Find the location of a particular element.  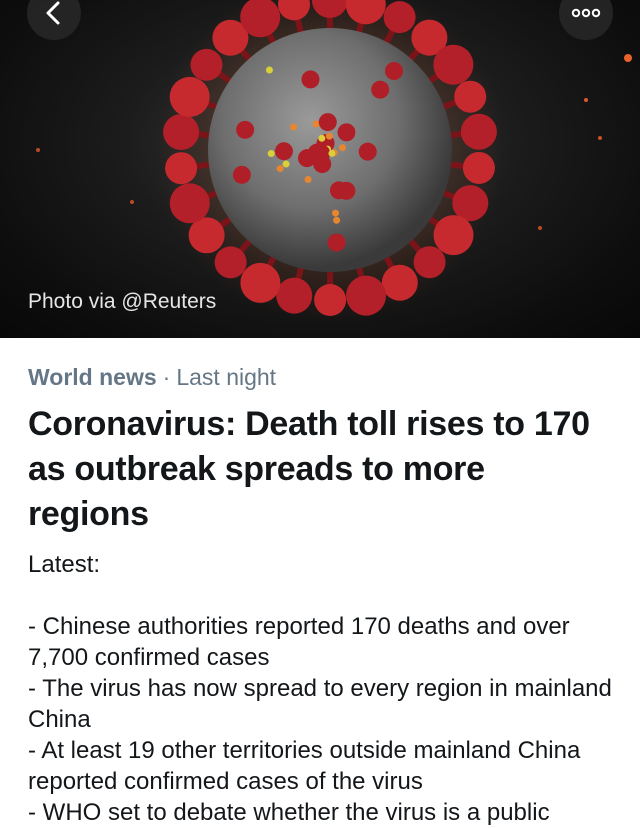

article-meta: World news·Last night is located at coordinates (334, 377).